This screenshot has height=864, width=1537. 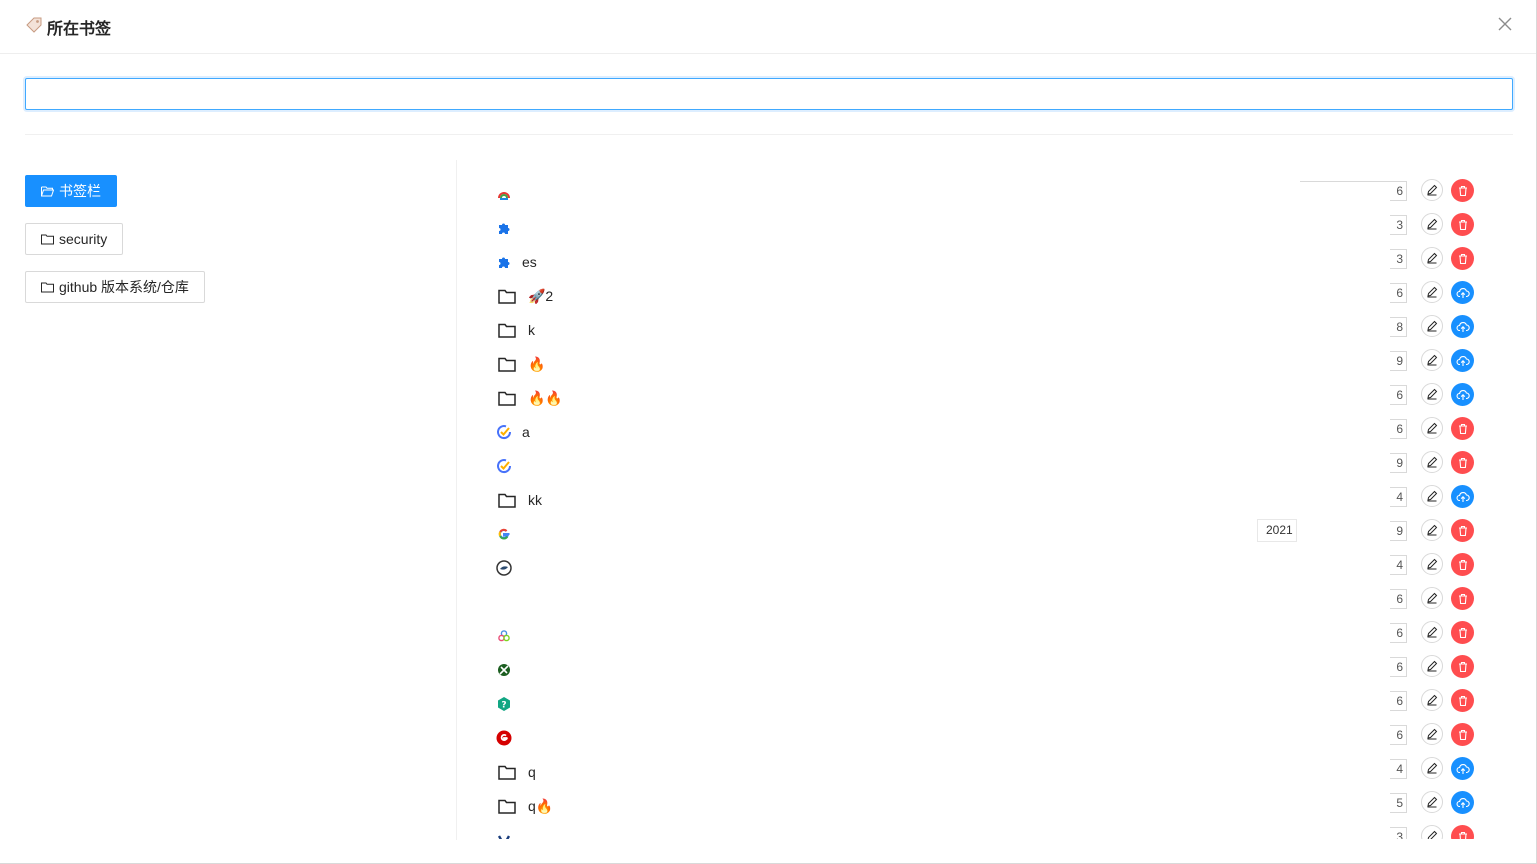 I want to click on bookmark-row: 🚀2 6, so click(x=990, y=295).